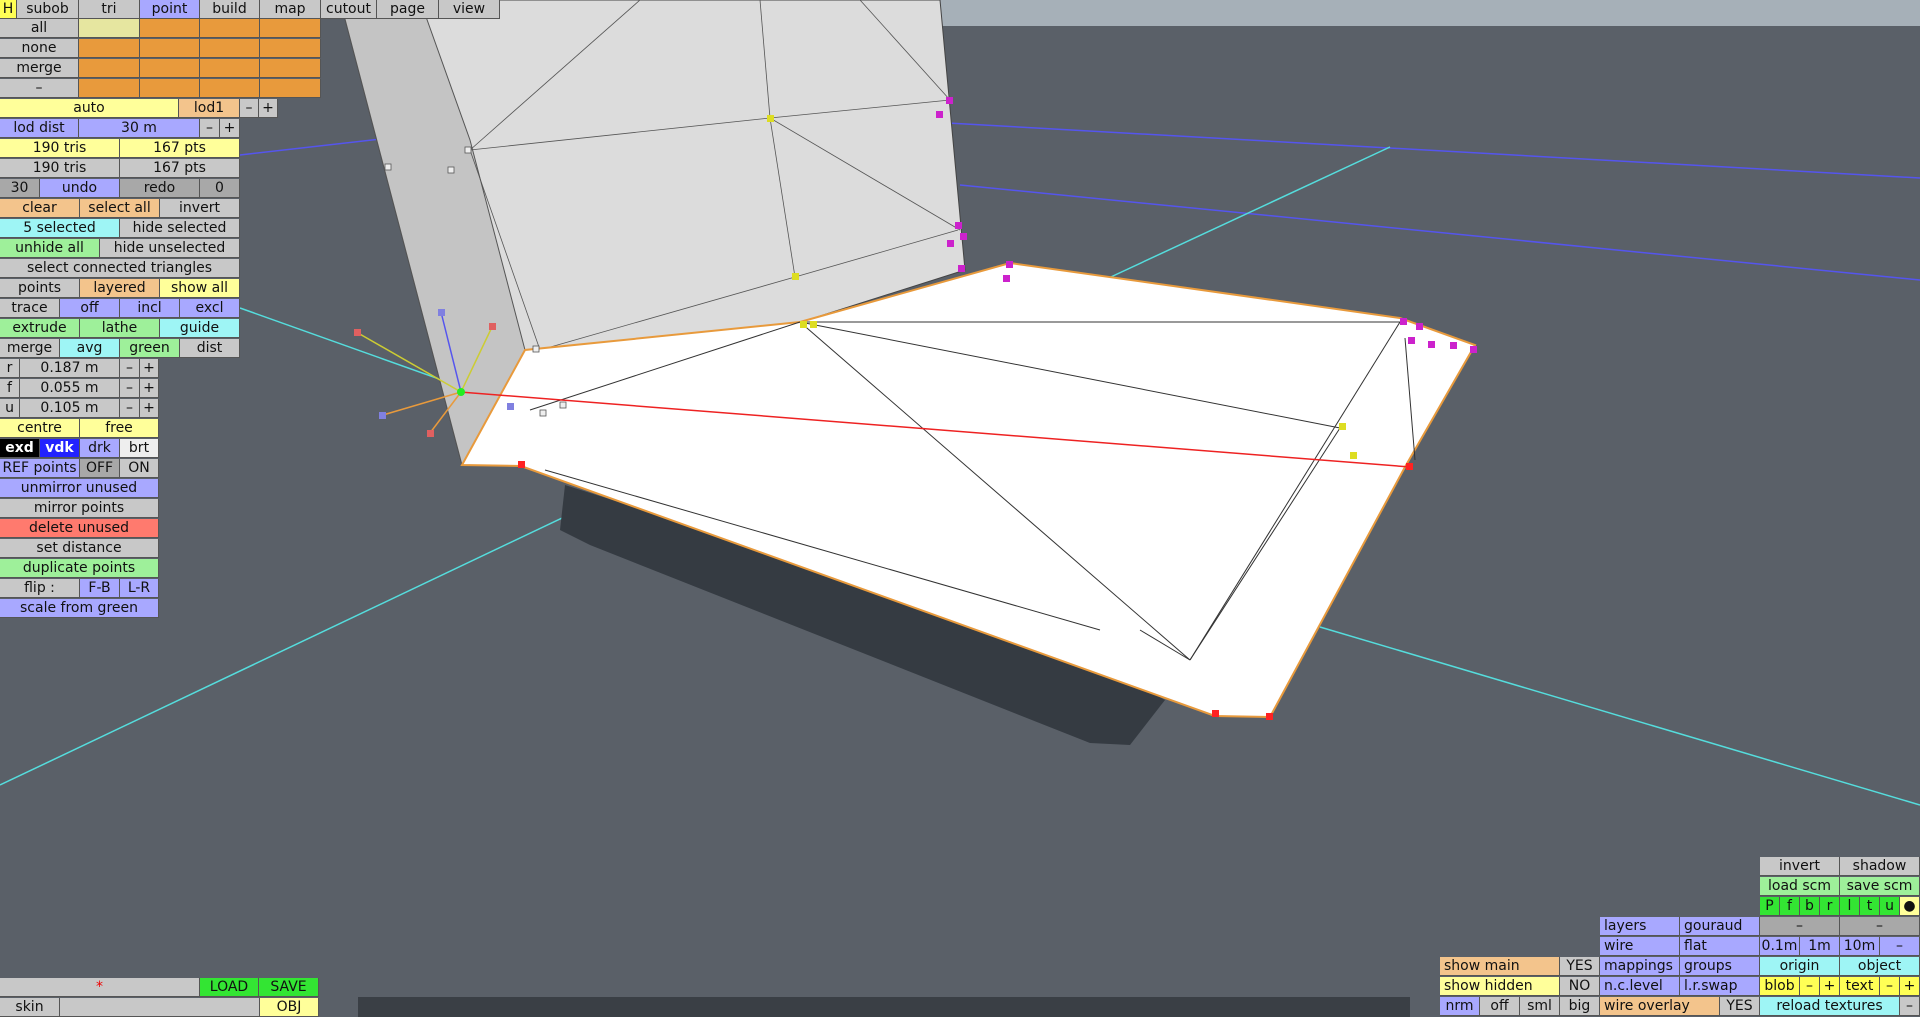 Image resolution: width=1920 pixels, height=1017 pixels. Describe the element at coordinates (80, 188) in the screenshot. I see `undo-button: undo` at that location.